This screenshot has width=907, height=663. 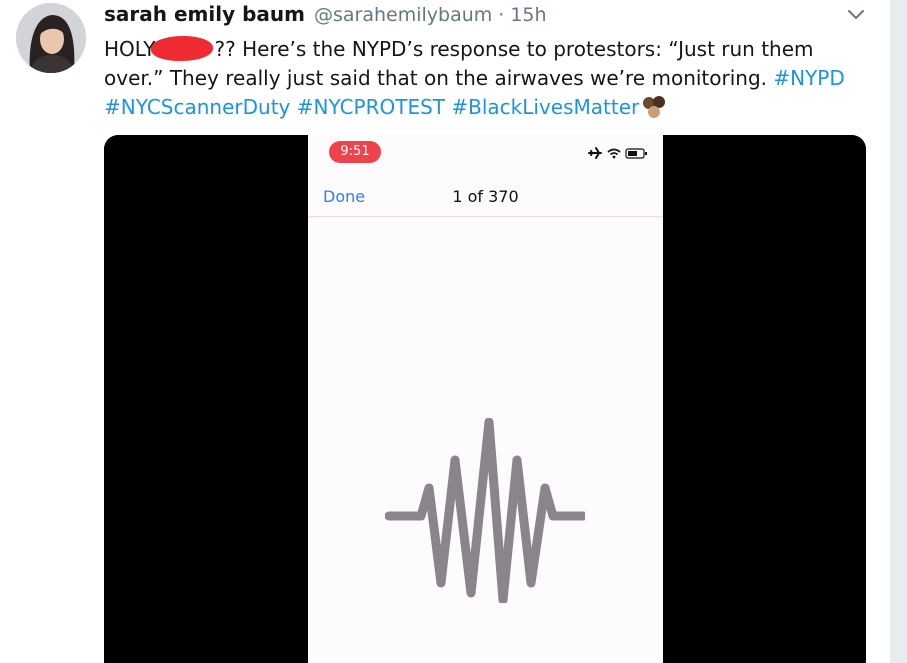 I want to click on hashtag-nycscannerduty: #NYCScannerDuty, so click(x=197, y=107).